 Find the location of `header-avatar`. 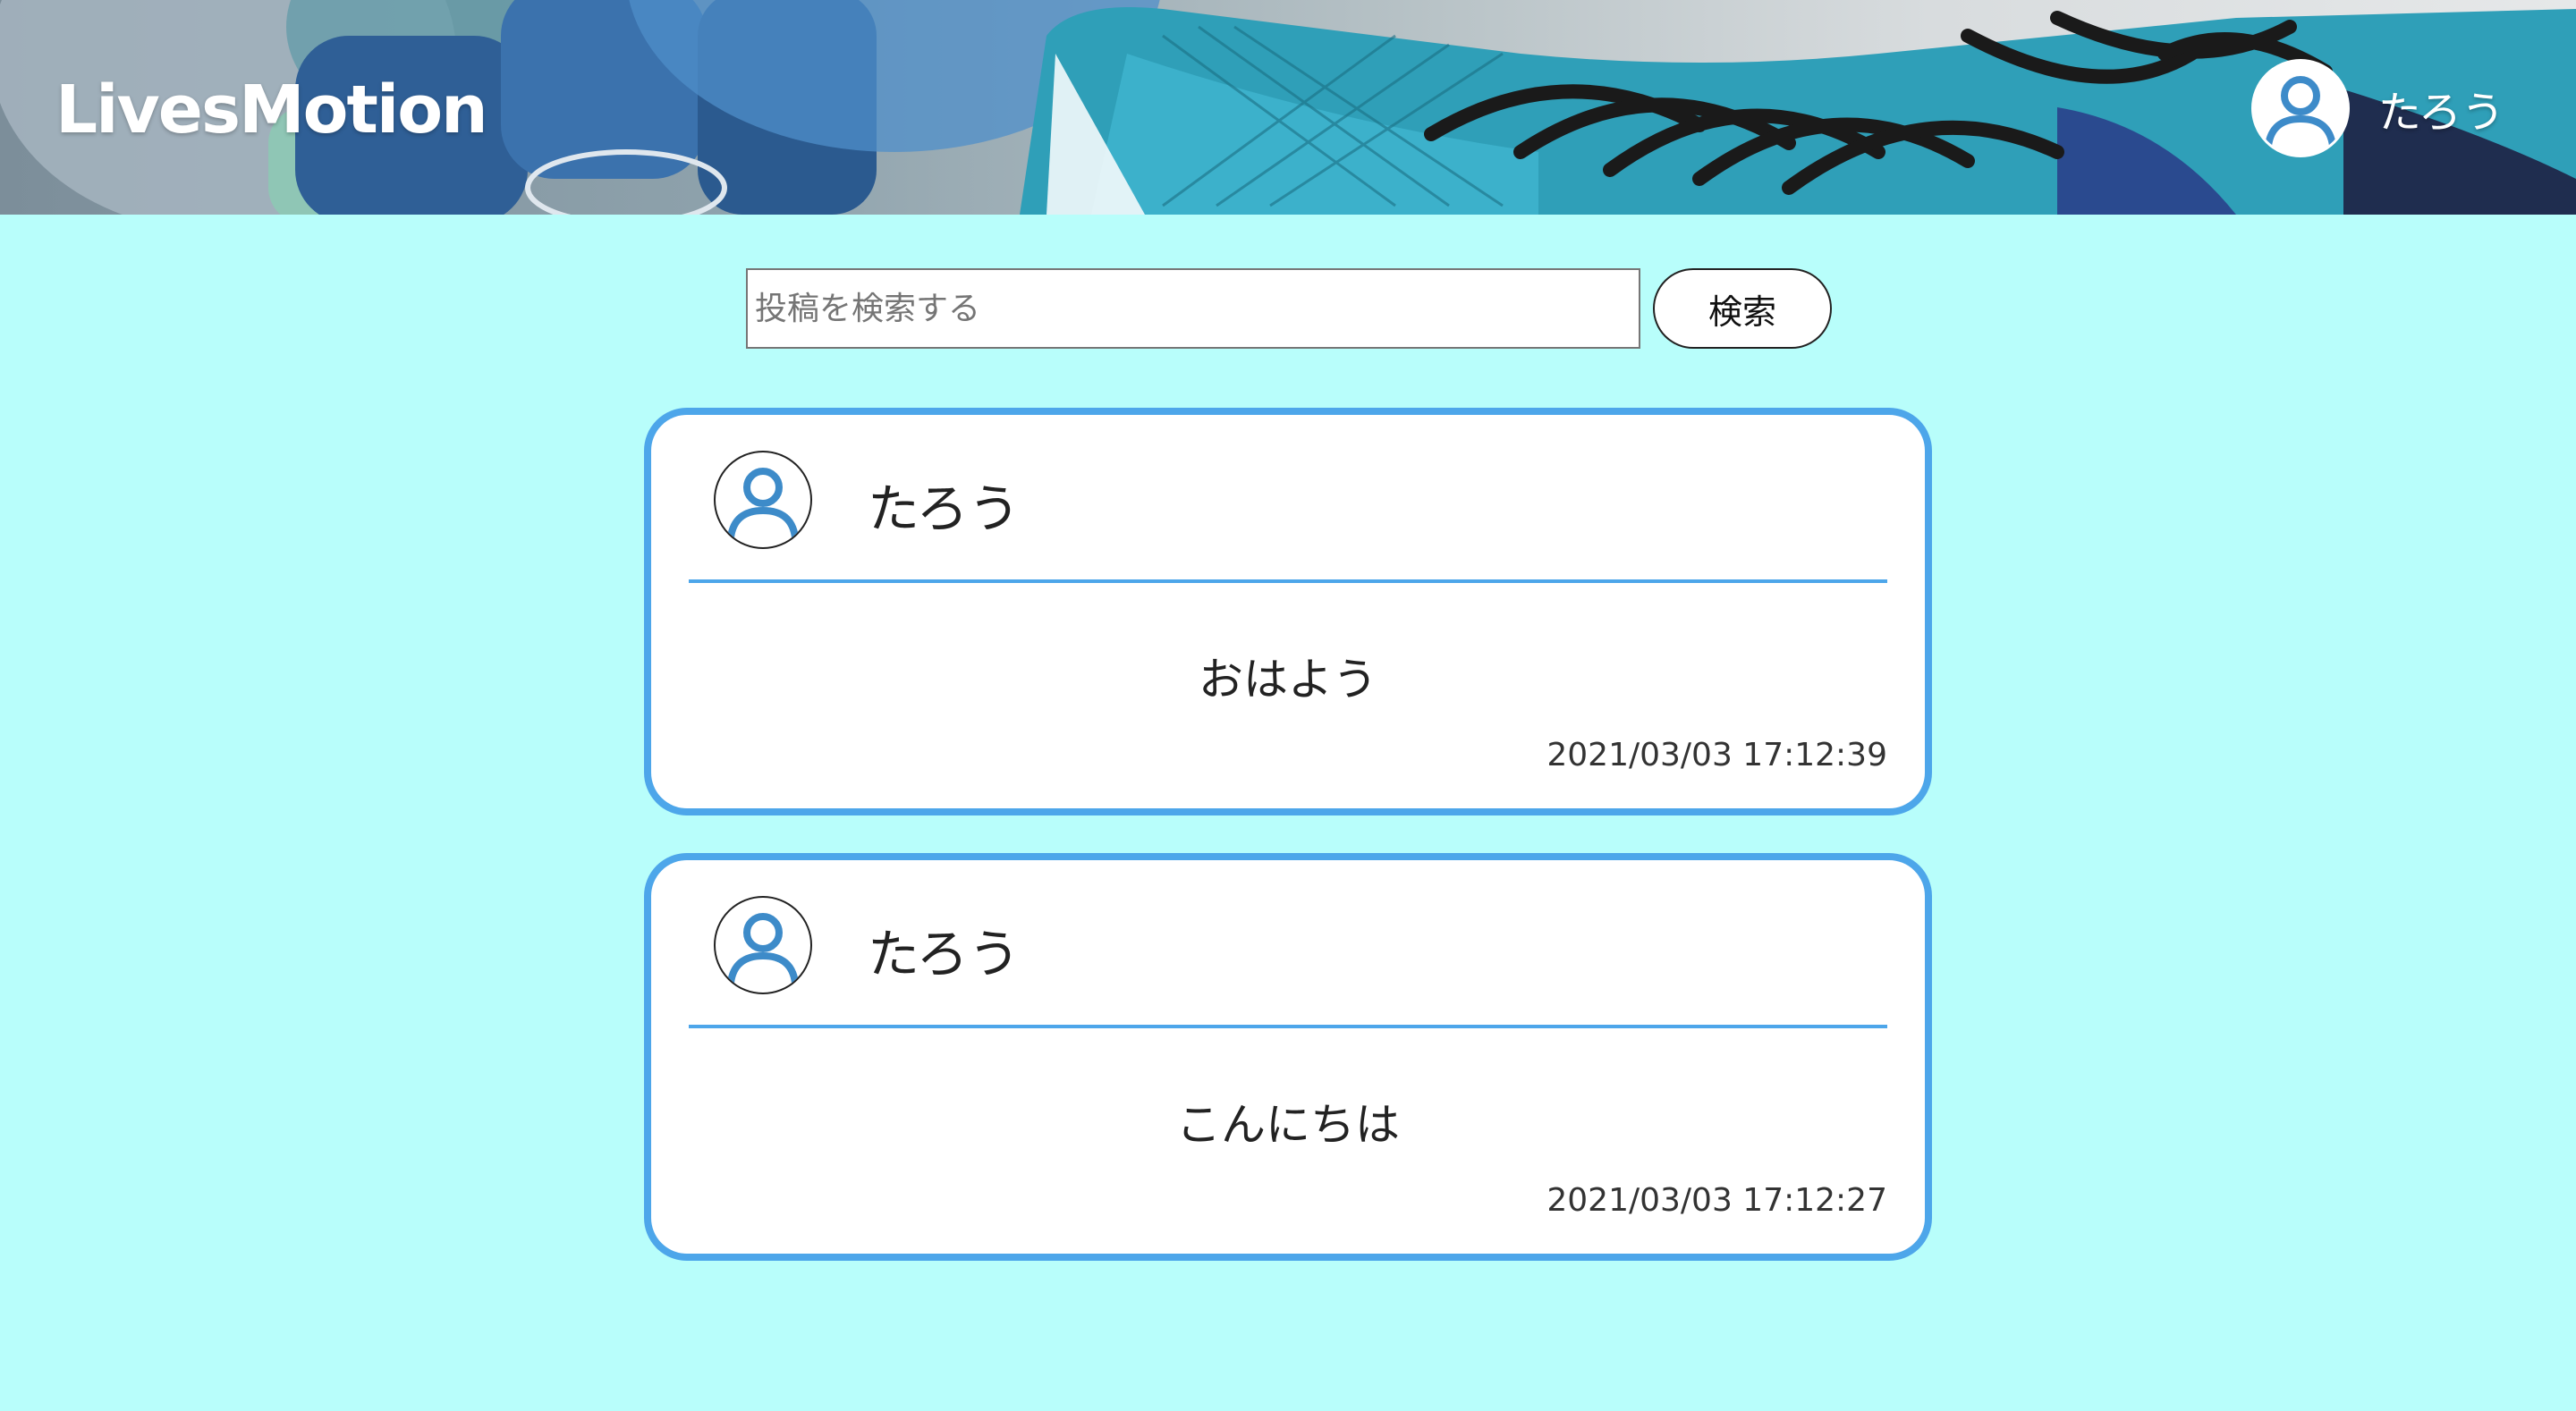

header-avatar is located at coordinates (2300, 108).